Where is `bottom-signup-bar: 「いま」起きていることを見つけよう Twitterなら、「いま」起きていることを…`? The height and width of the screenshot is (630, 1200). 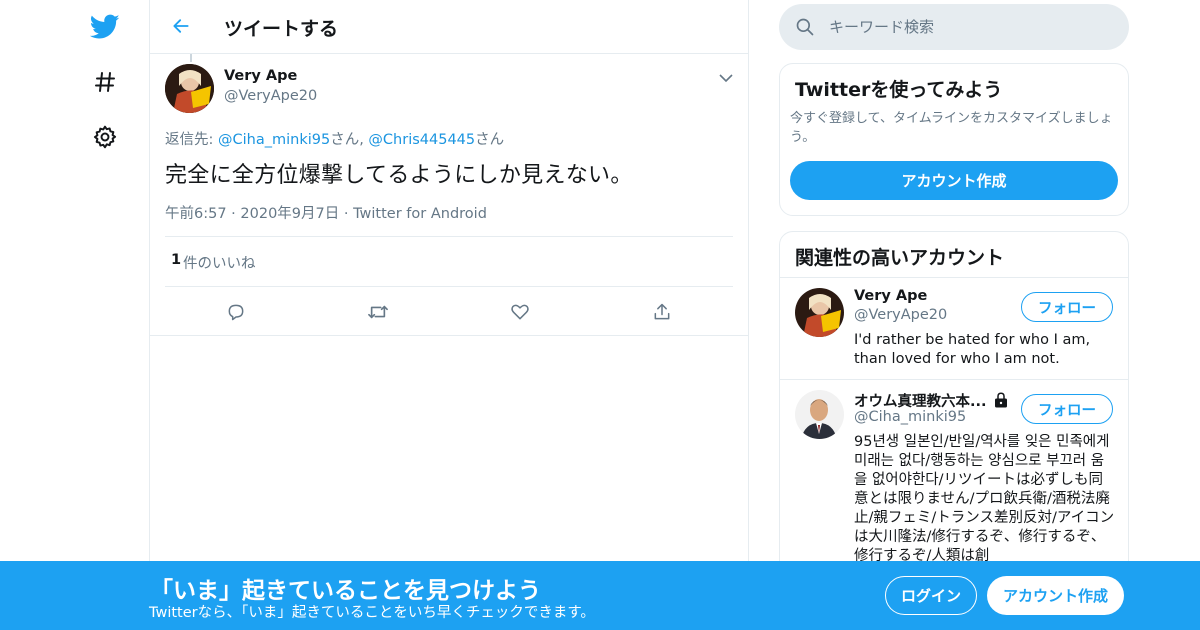 bottom-signup-bar: 「いま」起きていることを見つけよう Twitterなら、「いま」起きていることを… is located at coordinates (600, 595).